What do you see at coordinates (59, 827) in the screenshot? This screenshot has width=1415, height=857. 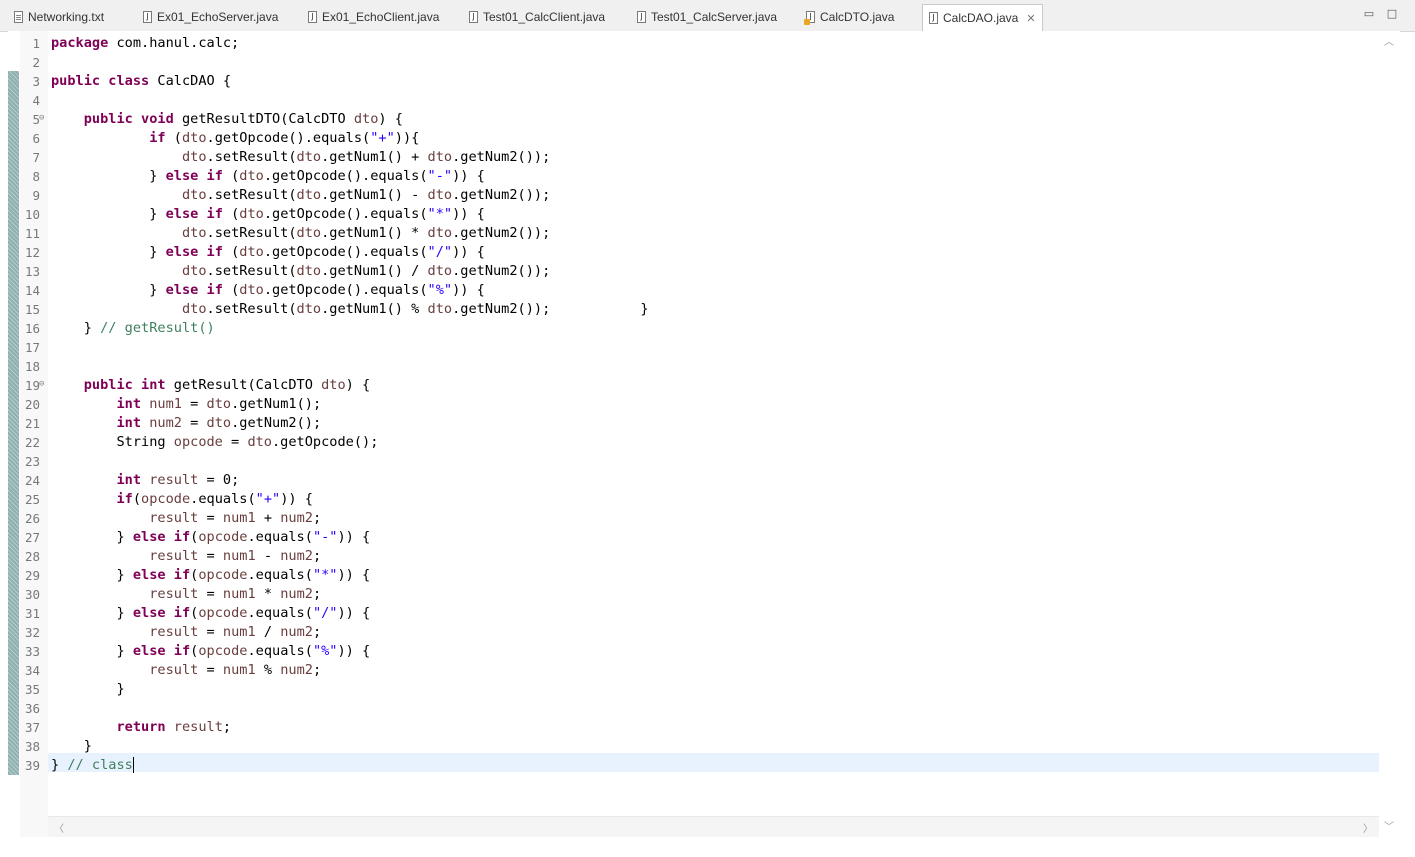 I see `scroll-left-icon: 〈` at bounding box center [59, 827].